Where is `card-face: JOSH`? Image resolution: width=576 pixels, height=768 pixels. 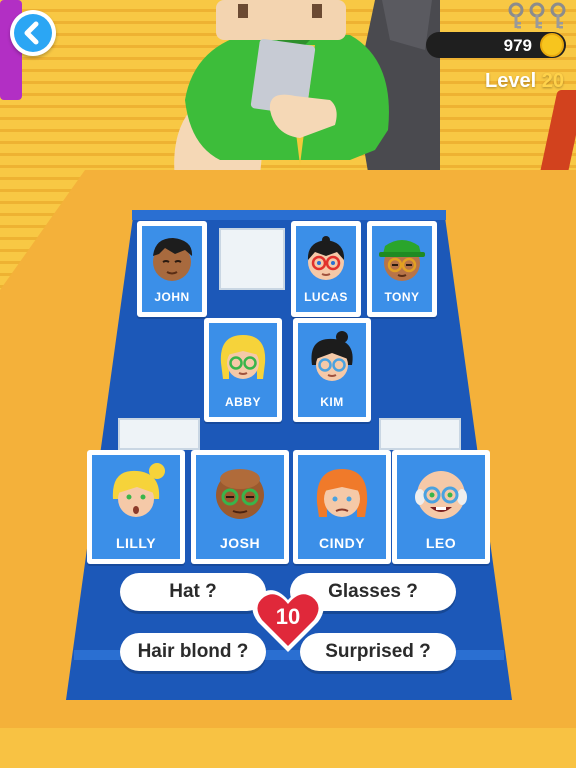 card-face: JOSH is located at coordinates (240, 507).